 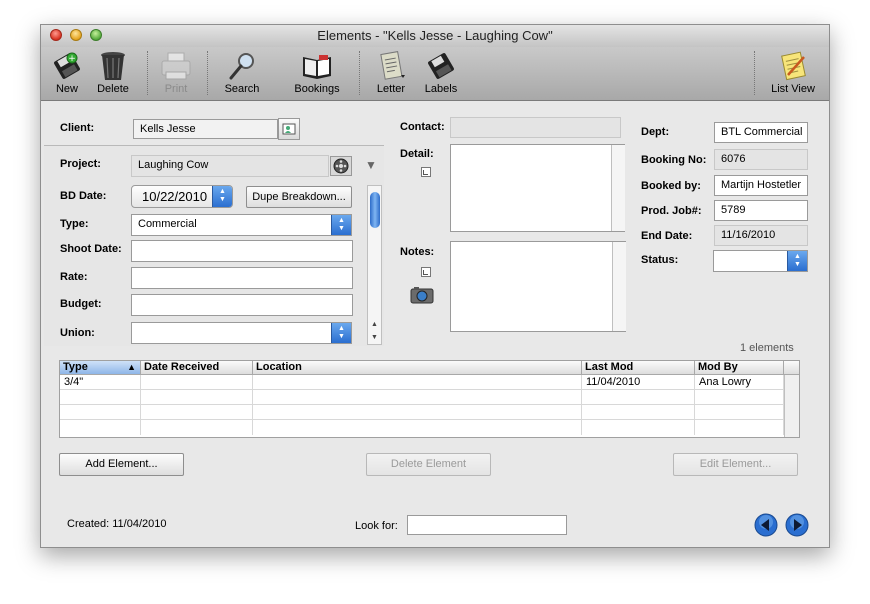 I want to click on rate-field, so click(x=242, y=278).